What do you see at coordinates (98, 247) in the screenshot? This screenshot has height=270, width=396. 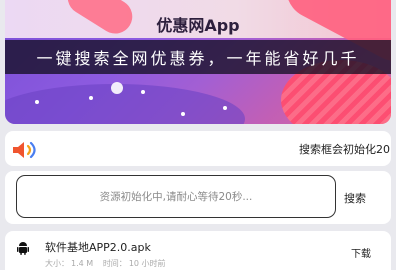 I see `file-name: 软件基地APP2.0.apk` at bounding box center [98, 247].